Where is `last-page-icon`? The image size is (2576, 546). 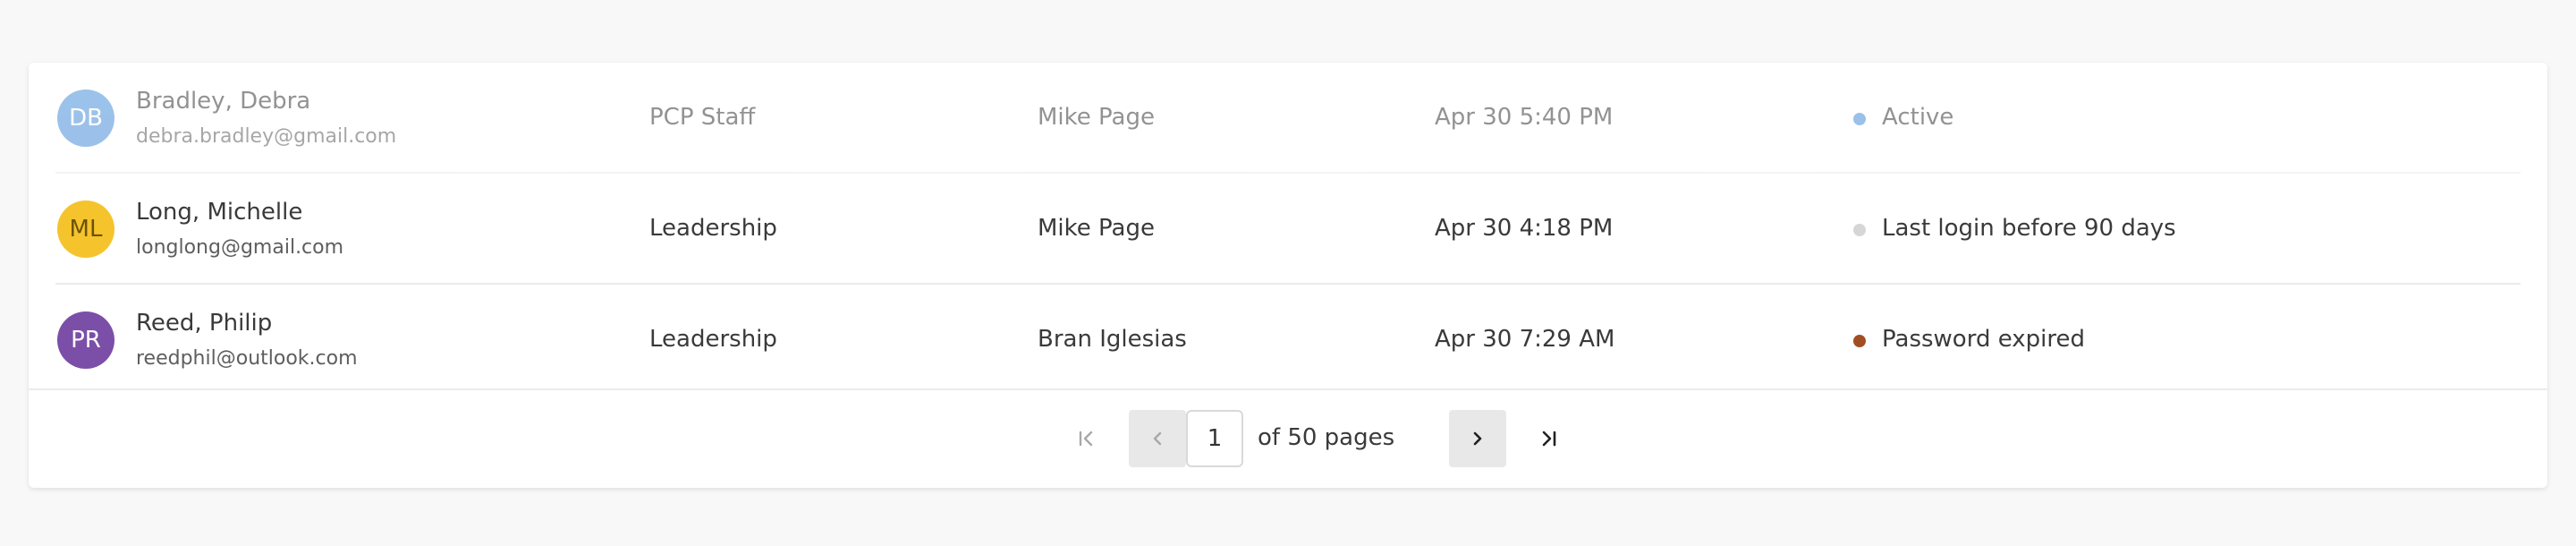
last-page-icon is located at coordinates (1549, 439).